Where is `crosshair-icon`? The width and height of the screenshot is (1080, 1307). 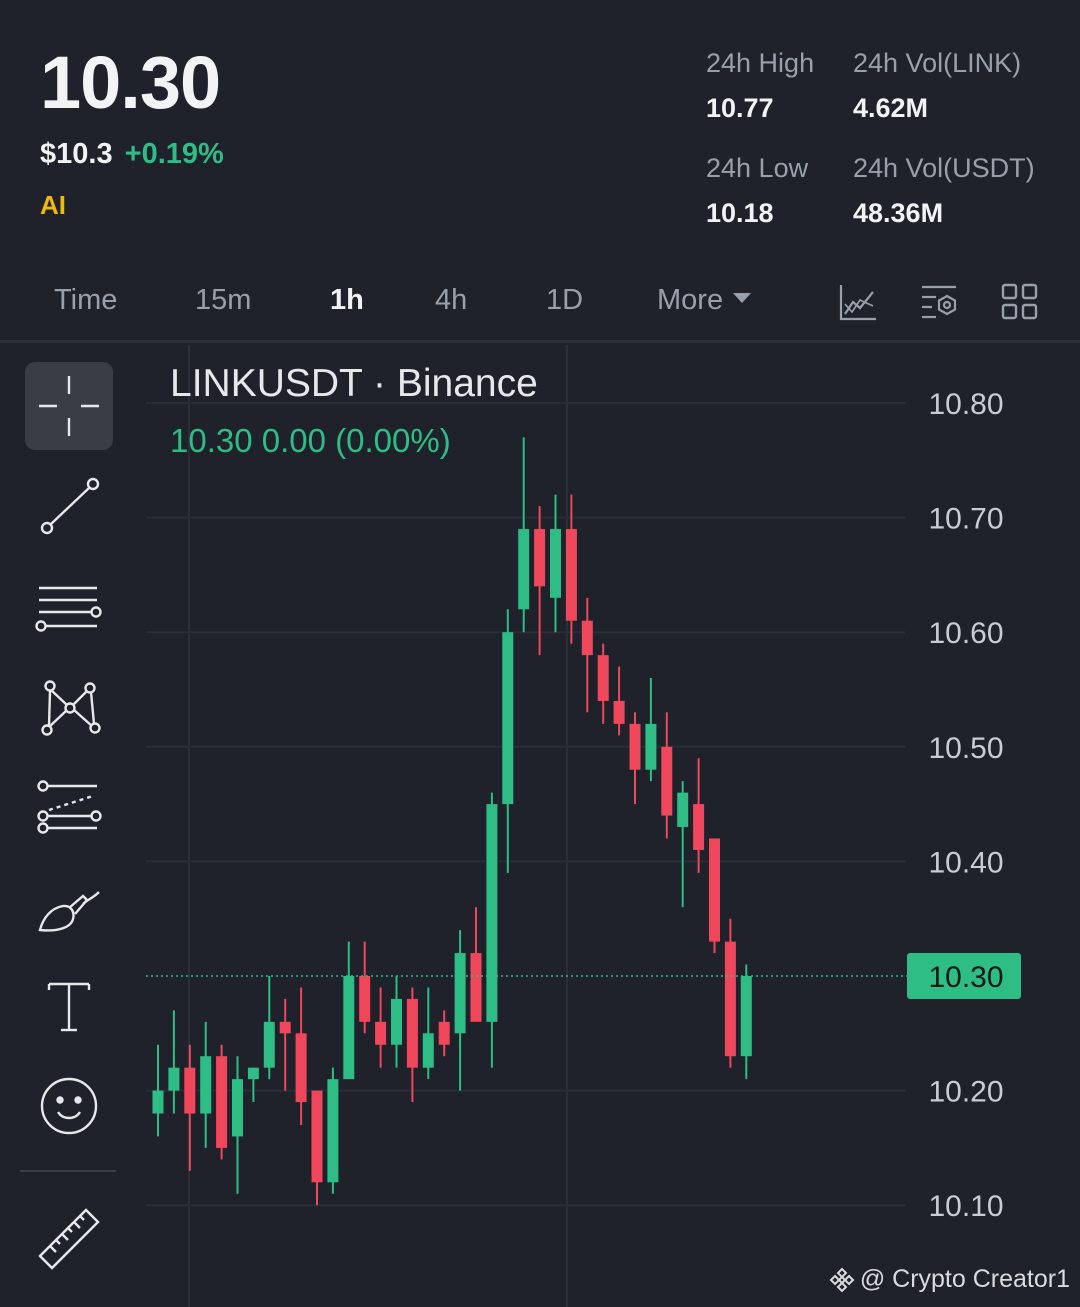 crosshair-icon is located at coordinates (69, 406).